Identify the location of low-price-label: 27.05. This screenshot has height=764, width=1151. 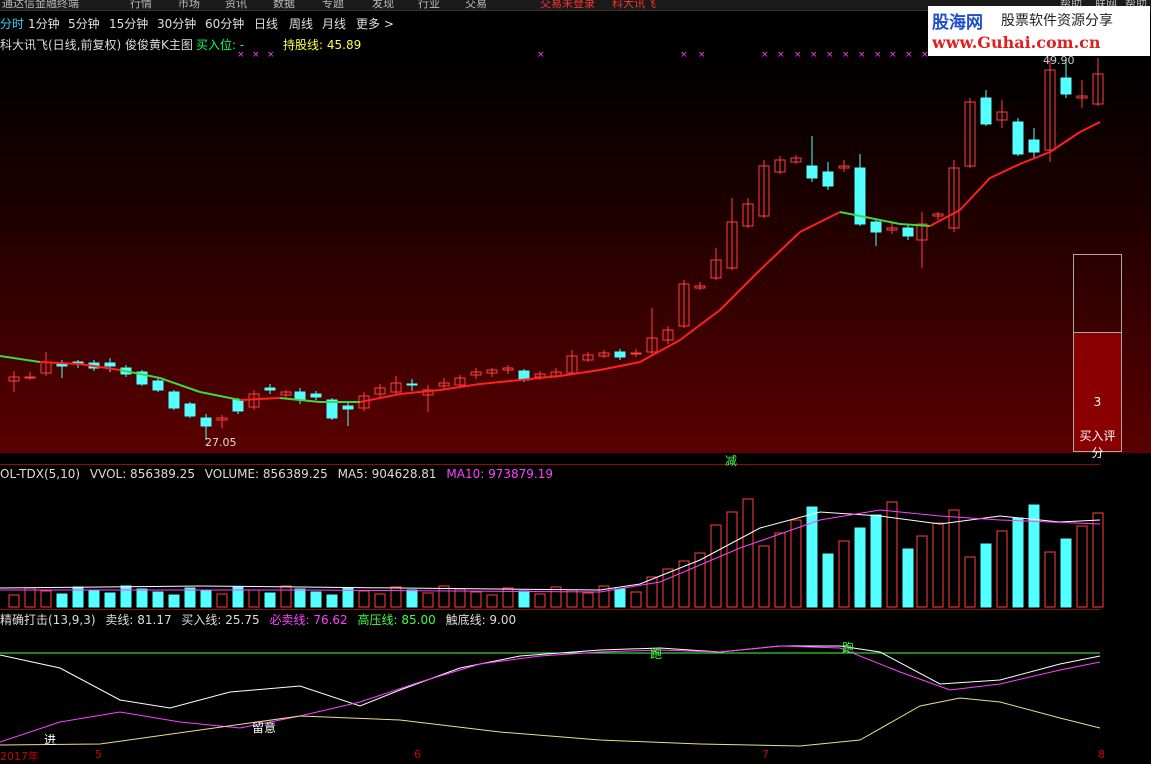
(221, 442).